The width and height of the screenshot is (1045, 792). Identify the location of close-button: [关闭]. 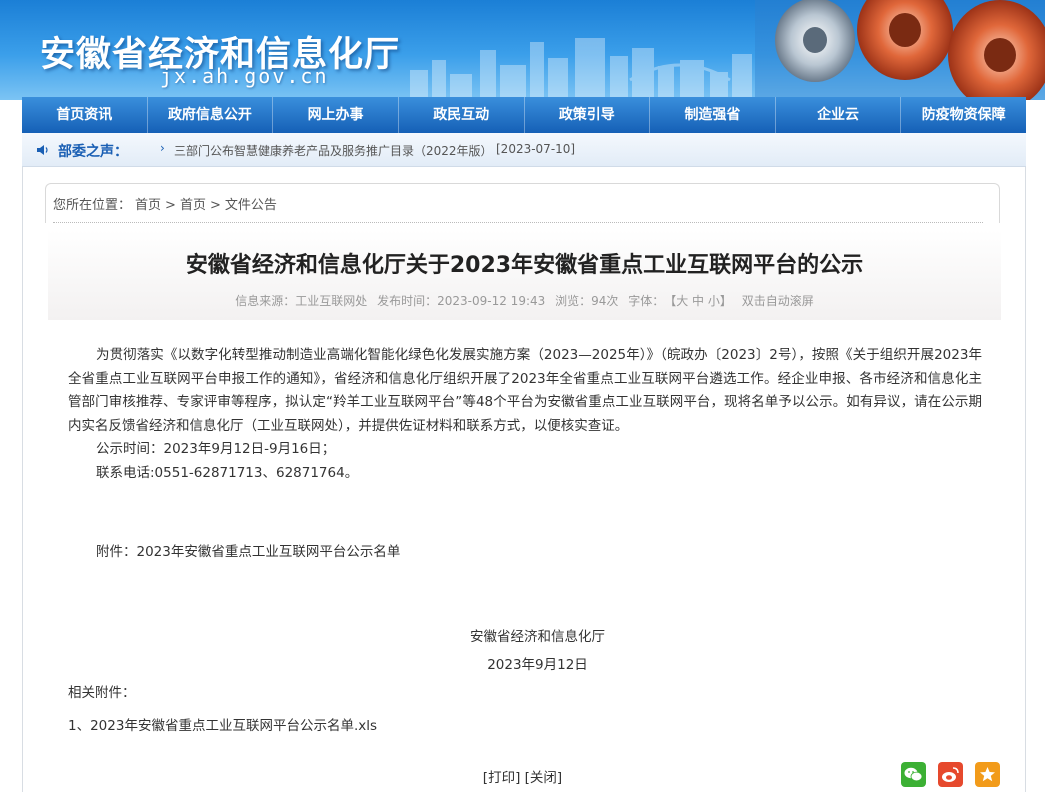
(544, 778).